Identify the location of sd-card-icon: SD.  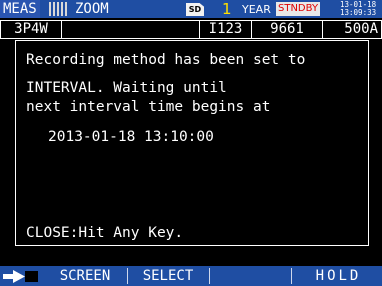
(195, 9).